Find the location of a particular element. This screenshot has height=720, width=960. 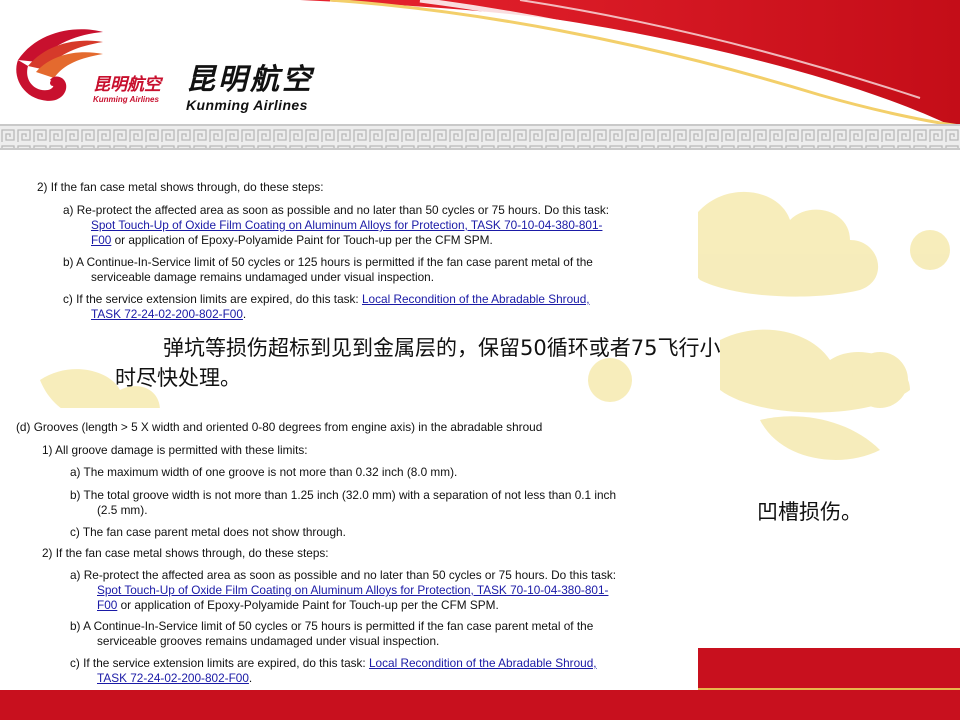

logo-large-english: Kunming Airlines is located at coordinates (247, 105).